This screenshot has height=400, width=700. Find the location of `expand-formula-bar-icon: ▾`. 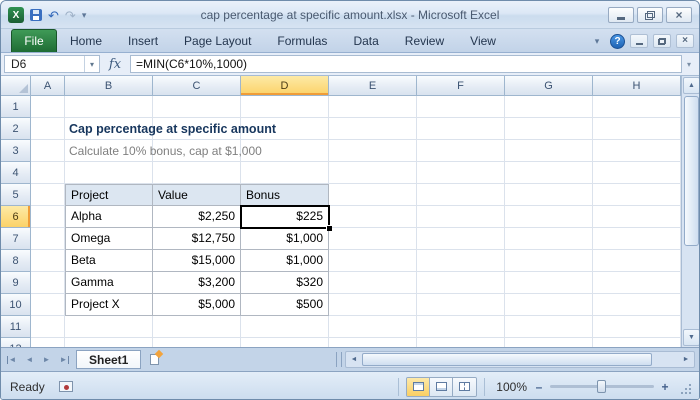

expand-formula-bar-icon: ▾ is located at coordinates (689, 64).